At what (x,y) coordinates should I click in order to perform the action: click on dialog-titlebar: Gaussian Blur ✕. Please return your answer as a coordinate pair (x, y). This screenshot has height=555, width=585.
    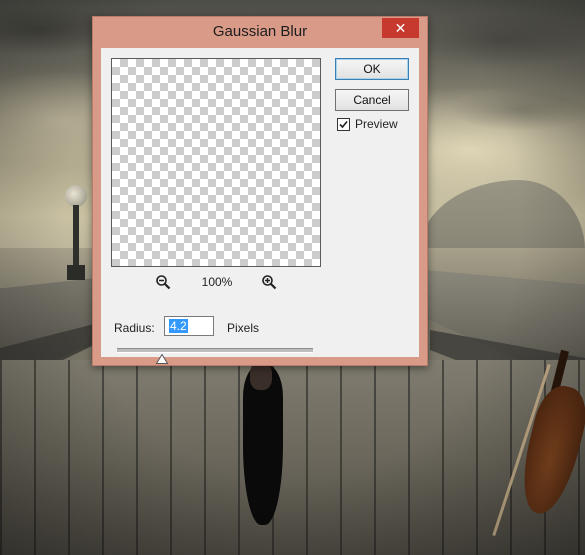
    Looking at the image, I should click on (260, 32).